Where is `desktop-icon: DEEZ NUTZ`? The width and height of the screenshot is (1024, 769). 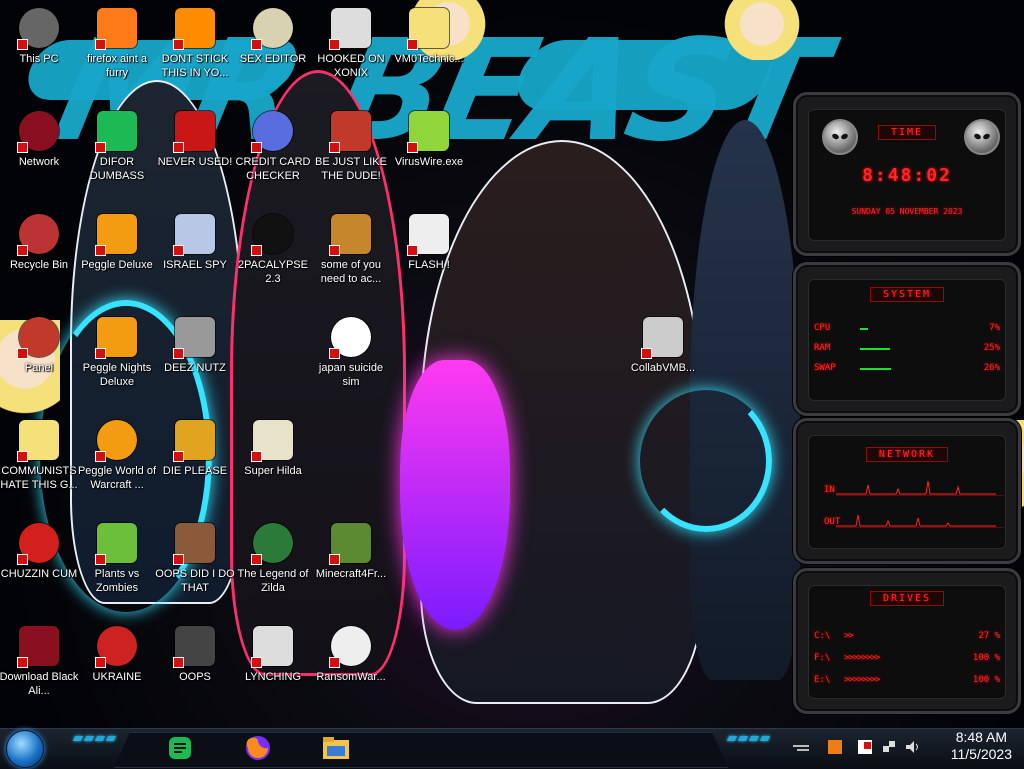
desktop-icon: DEEZ NUTZ is located at coordinates (195, 357).